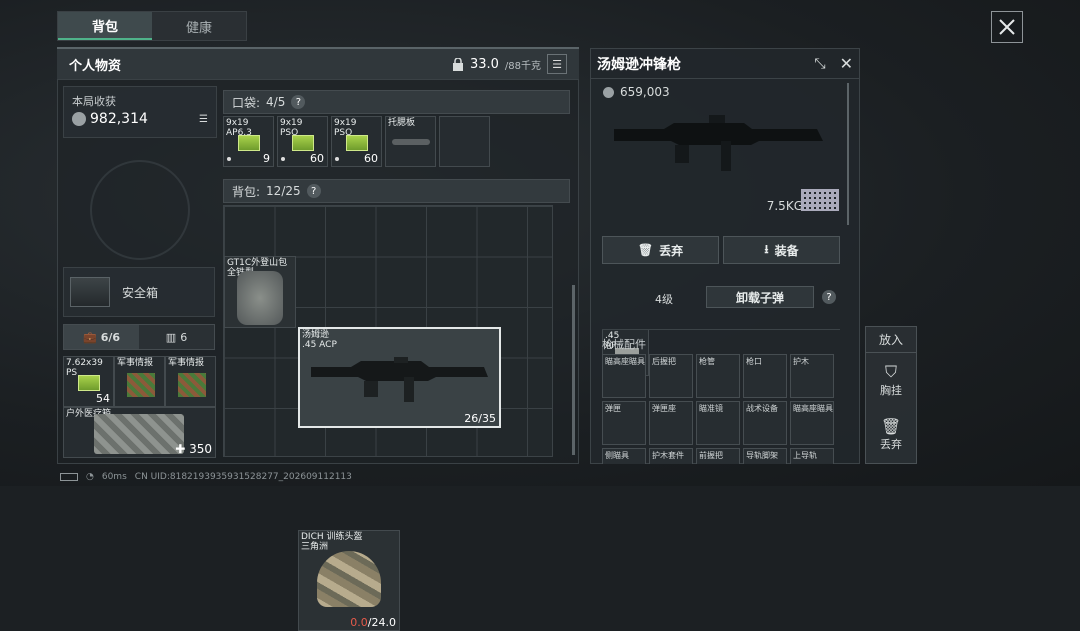 The width and height of the screenshot is (1080, 631). What do you see at coordinates (671, 456) in the screenshot?
I see `attachment-slot: 护木套件` at bounding box center [671, 456].